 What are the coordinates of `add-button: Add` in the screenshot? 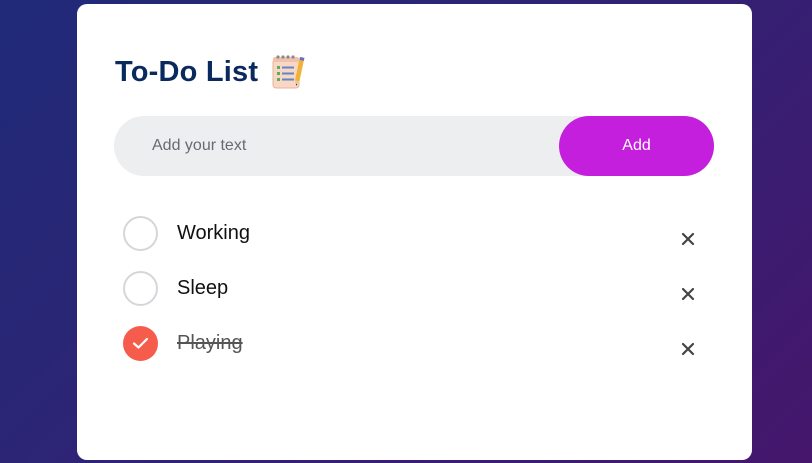 It's located at (636, 146).